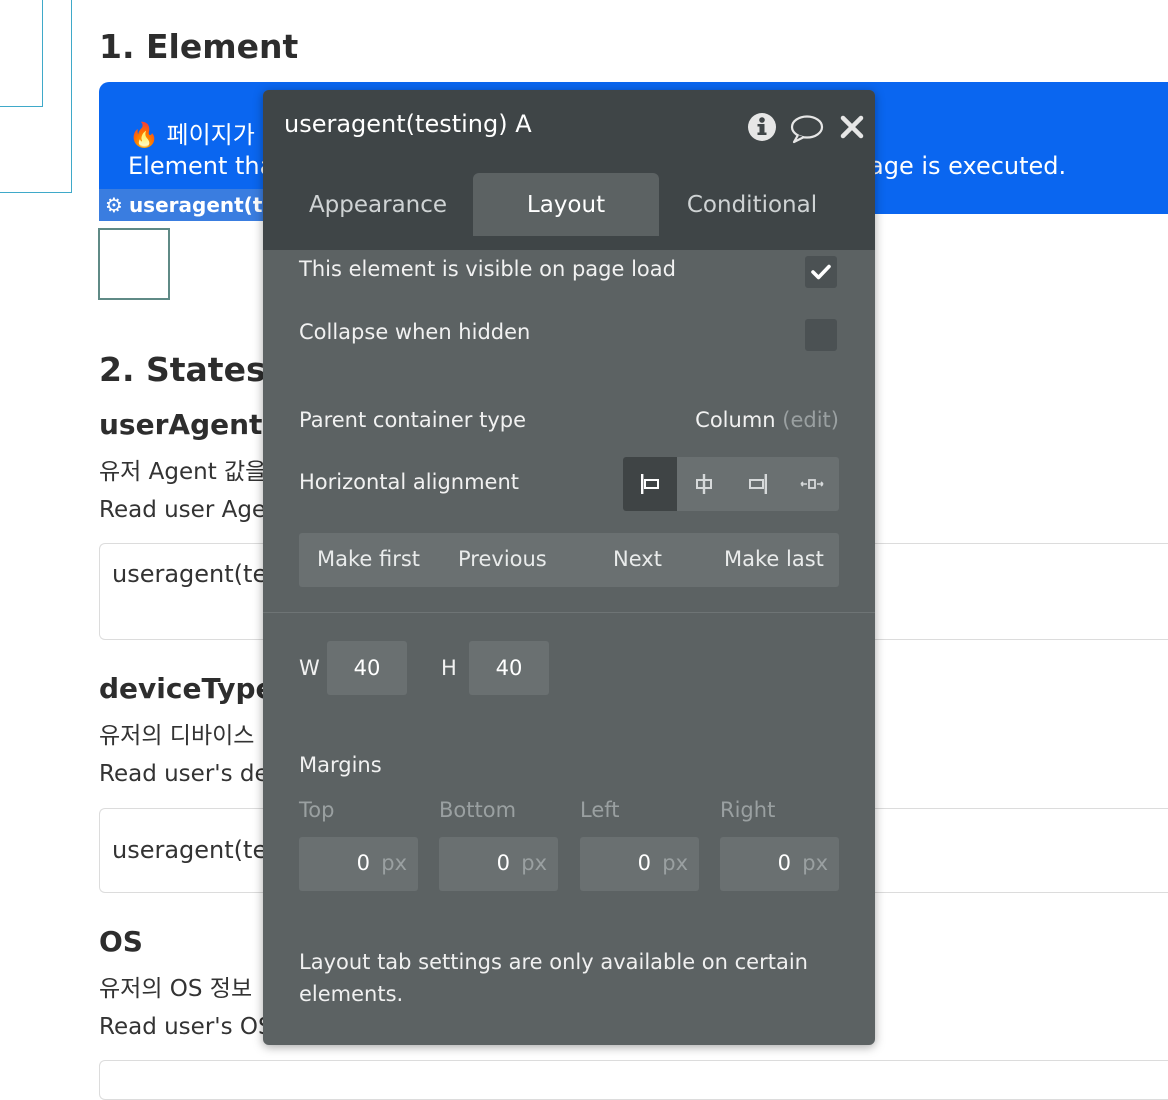  Describe the element at coordinates (762, 127) in the screenshot. I see `info-icon` at that location.